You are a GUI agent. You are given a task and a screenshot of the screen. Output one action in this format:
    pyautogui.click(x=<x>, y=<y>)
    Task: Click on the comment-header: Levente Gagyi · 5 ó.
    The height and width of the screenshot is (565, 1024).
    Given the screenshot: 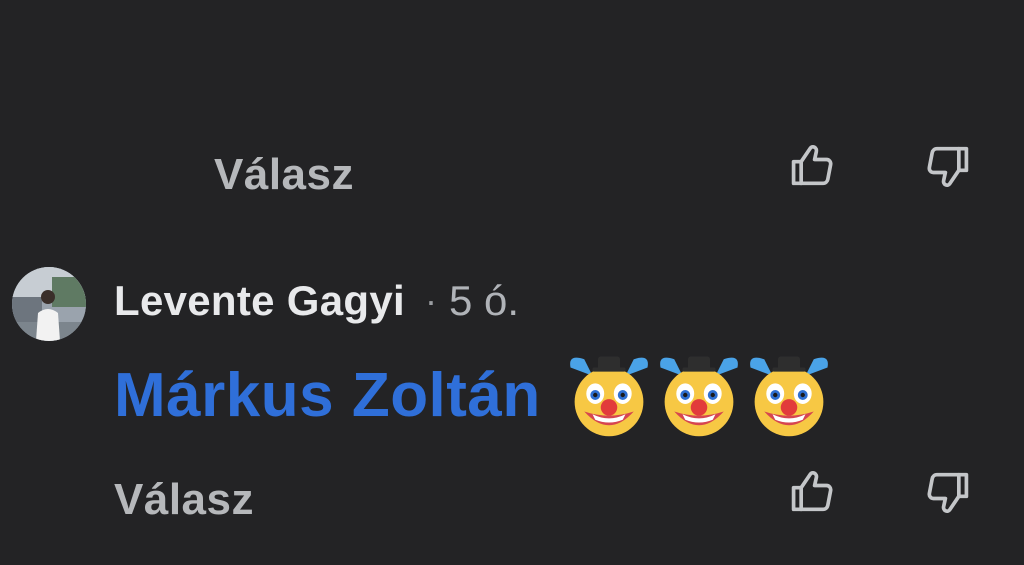 What is the action you would take?
    pyautogui.click(x=316, y=301)
    